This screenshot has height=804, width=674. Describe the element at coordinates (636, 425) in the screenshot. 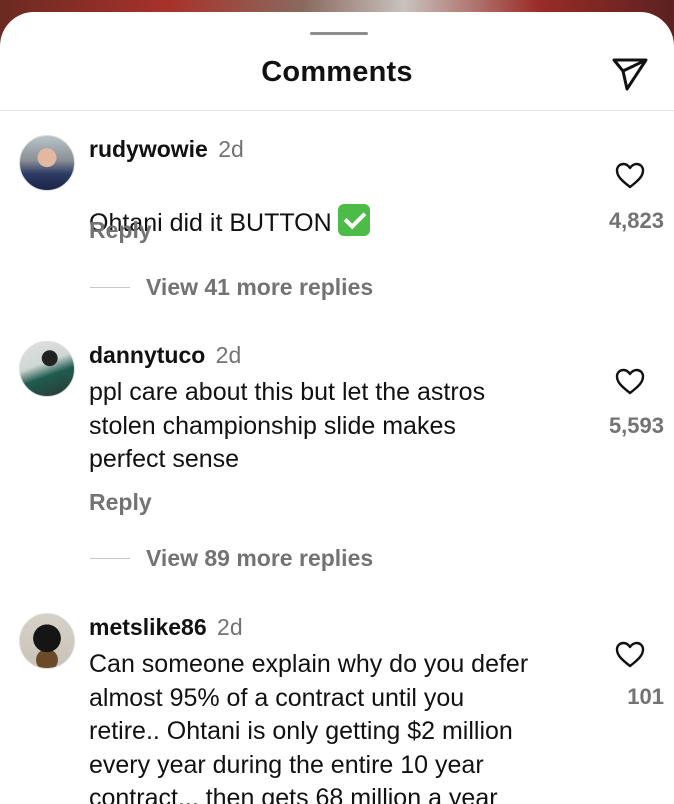

I see `like-count: 5,593` at that location.